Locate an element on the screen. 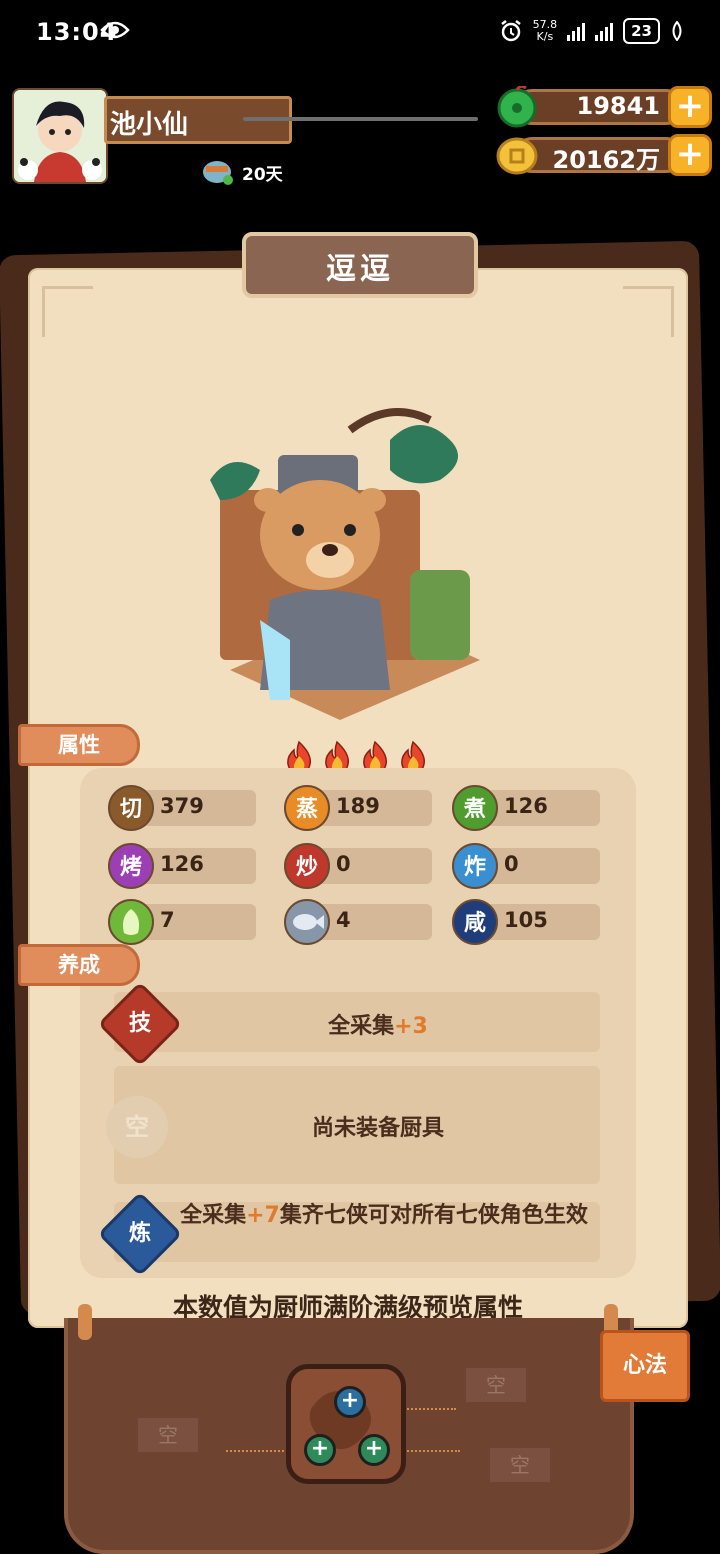 The image size is (720, 1554). attribute-value: 7 is located at coordinates (167, 920).